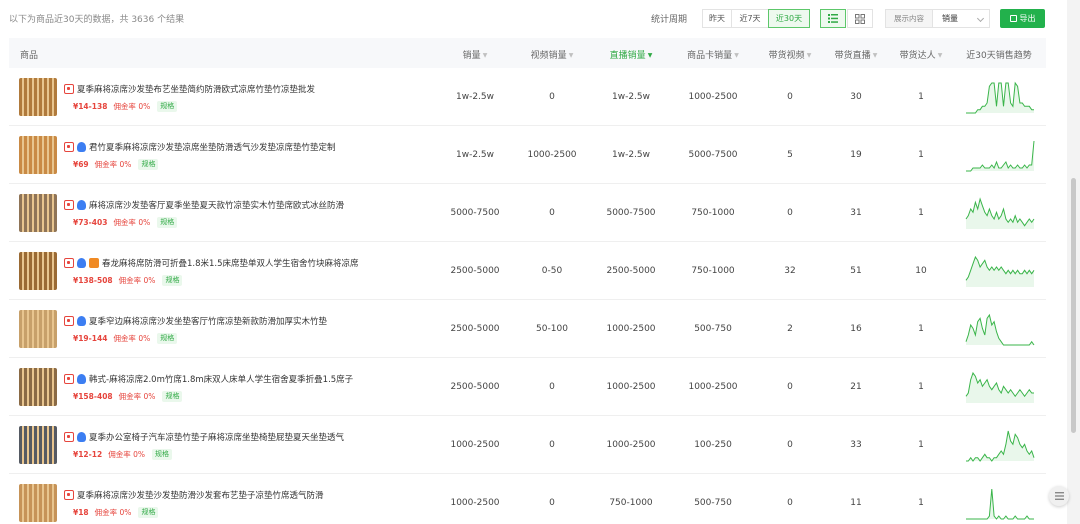  I want to click on product-price: ¥138-508, so click(93, 280).